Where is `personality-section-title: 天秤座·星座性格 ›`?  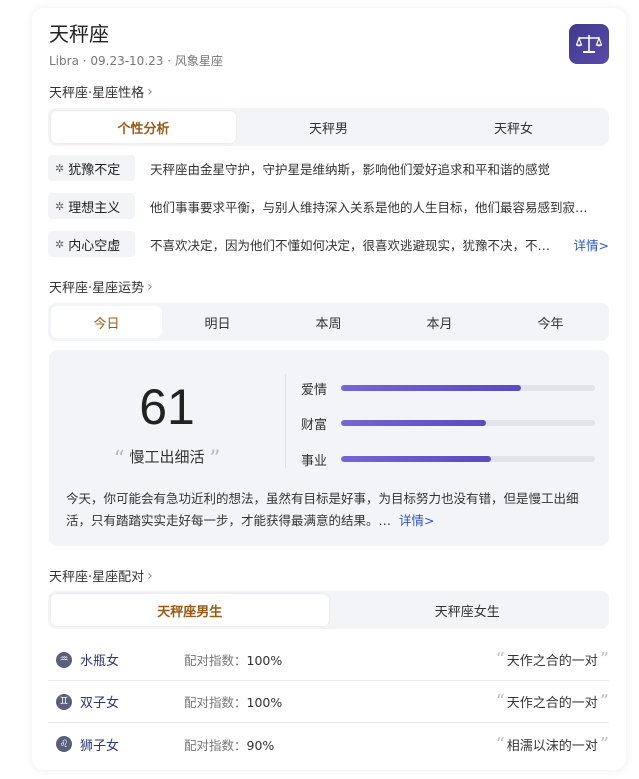
personality-section-title: 天秤座·星座性格 › is located at coordinates (101, 92).